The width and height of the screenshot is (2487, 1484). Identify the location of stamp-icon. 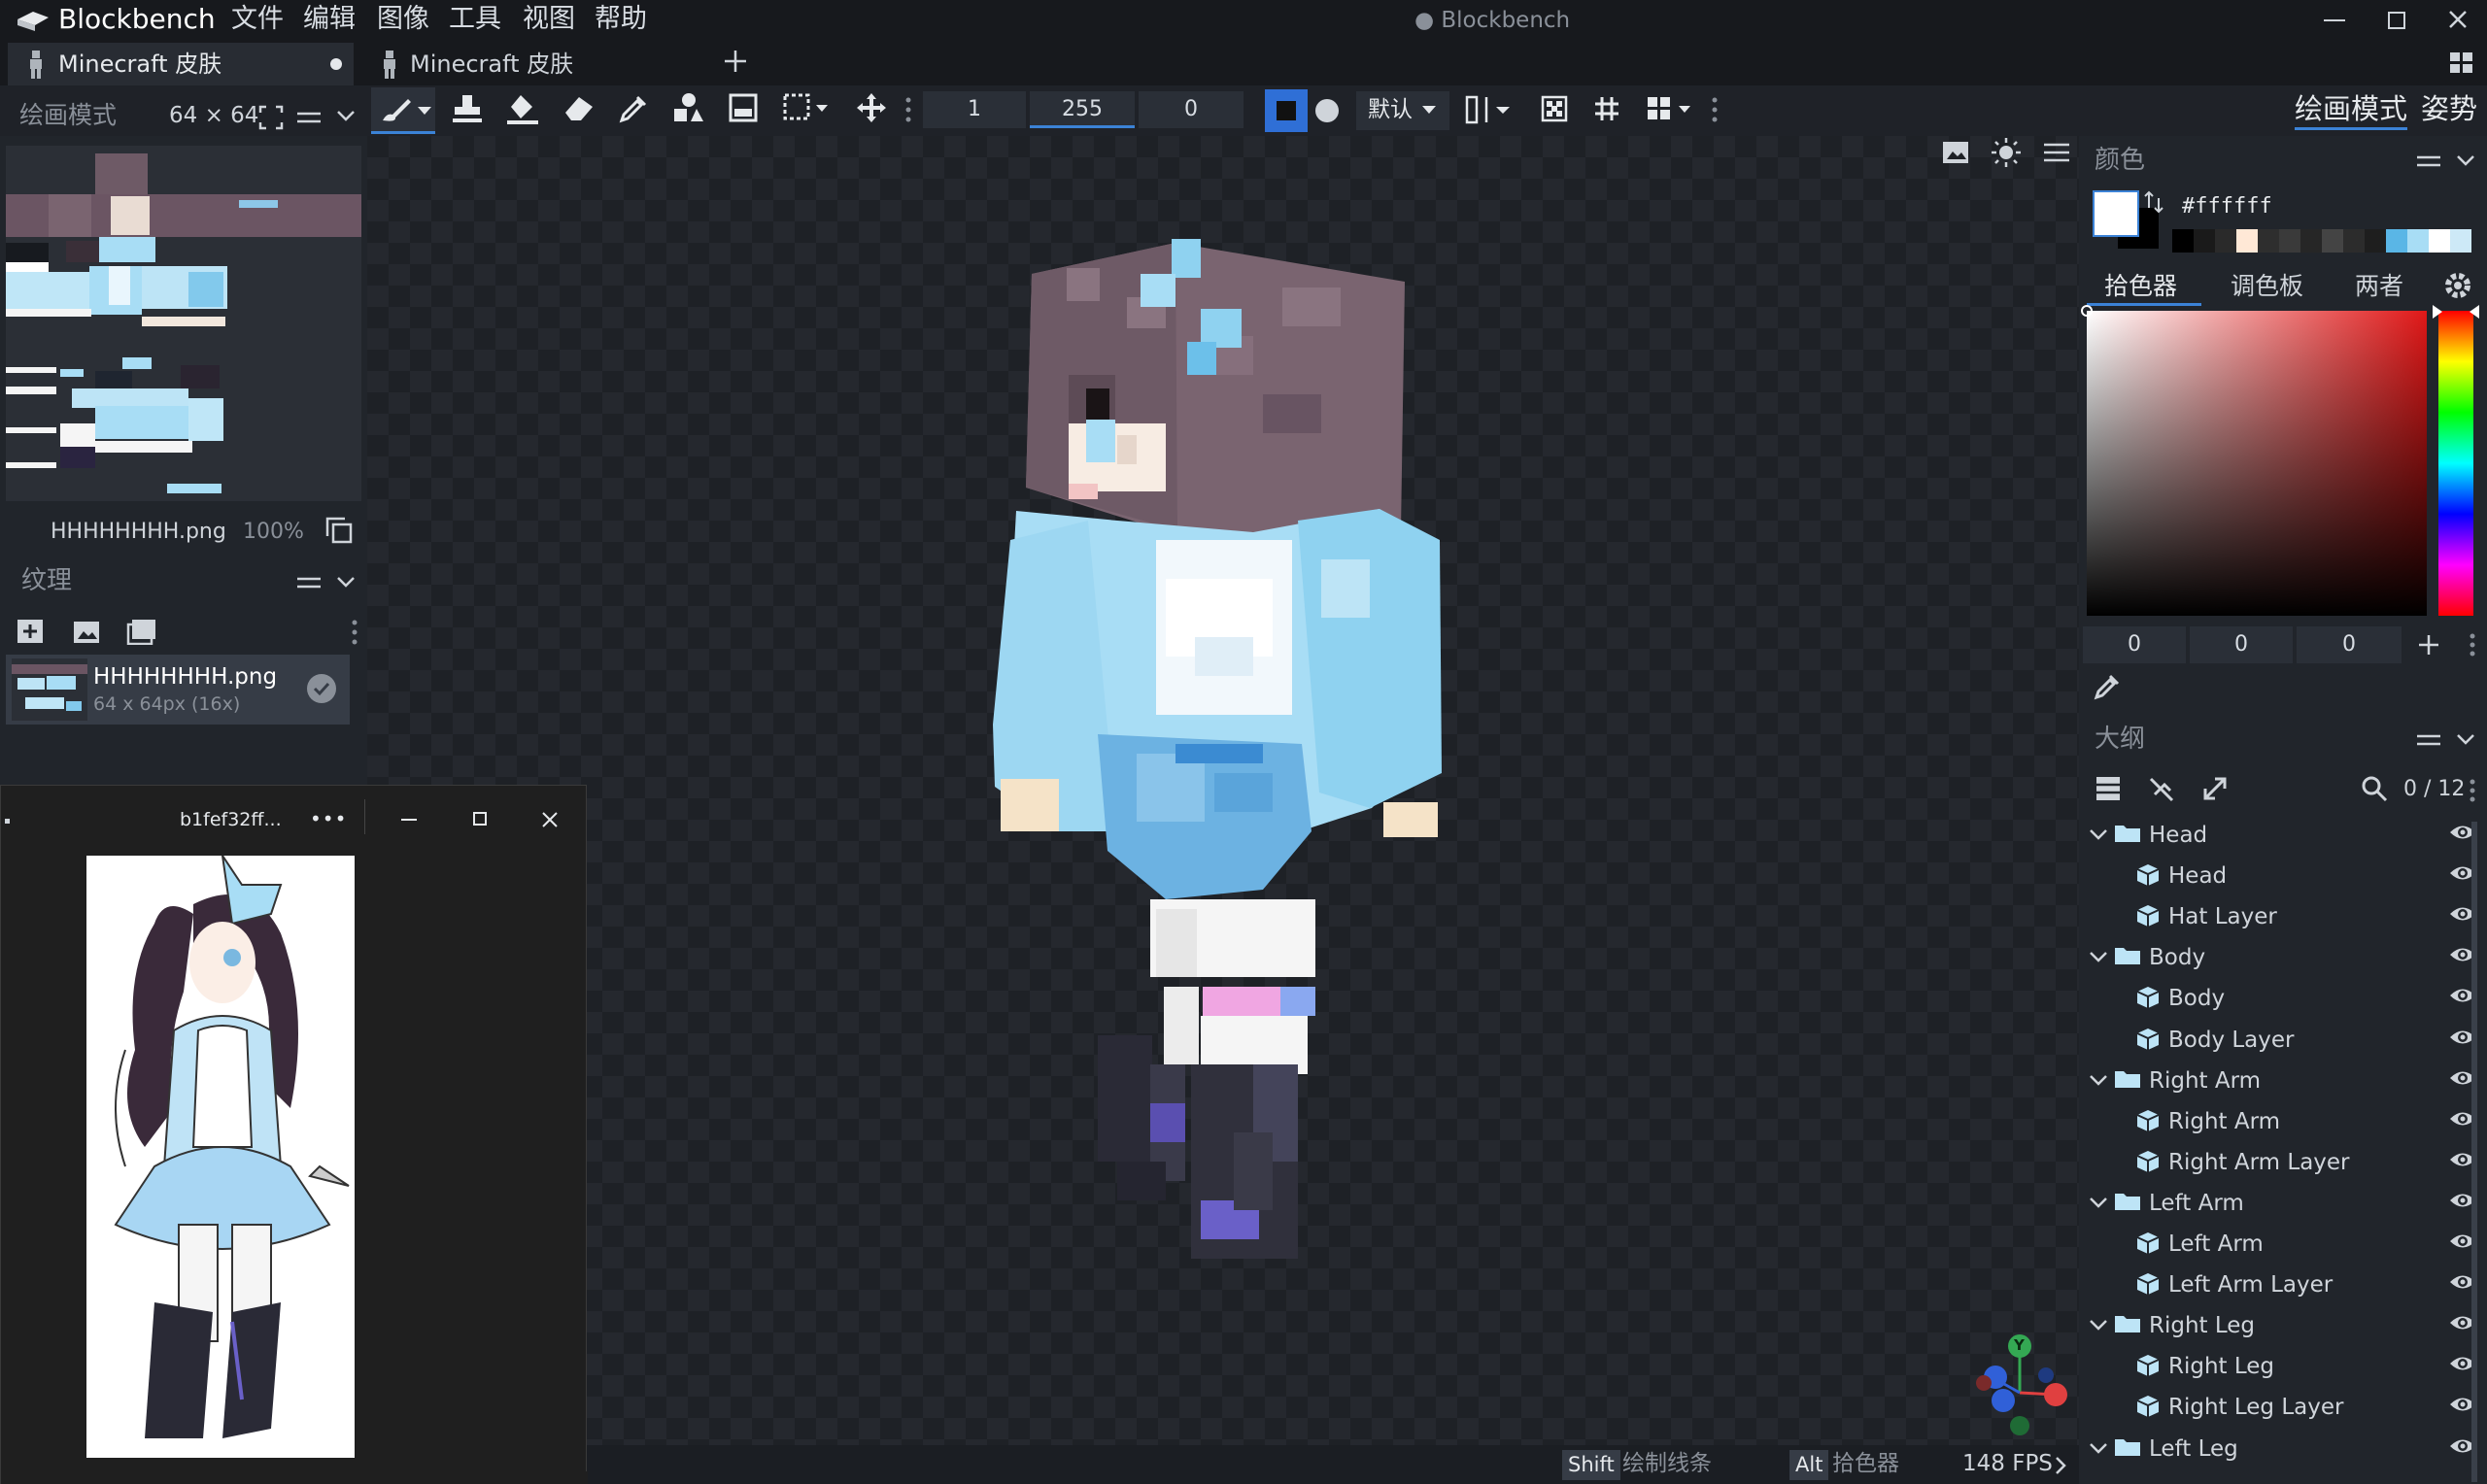
(467, 110).